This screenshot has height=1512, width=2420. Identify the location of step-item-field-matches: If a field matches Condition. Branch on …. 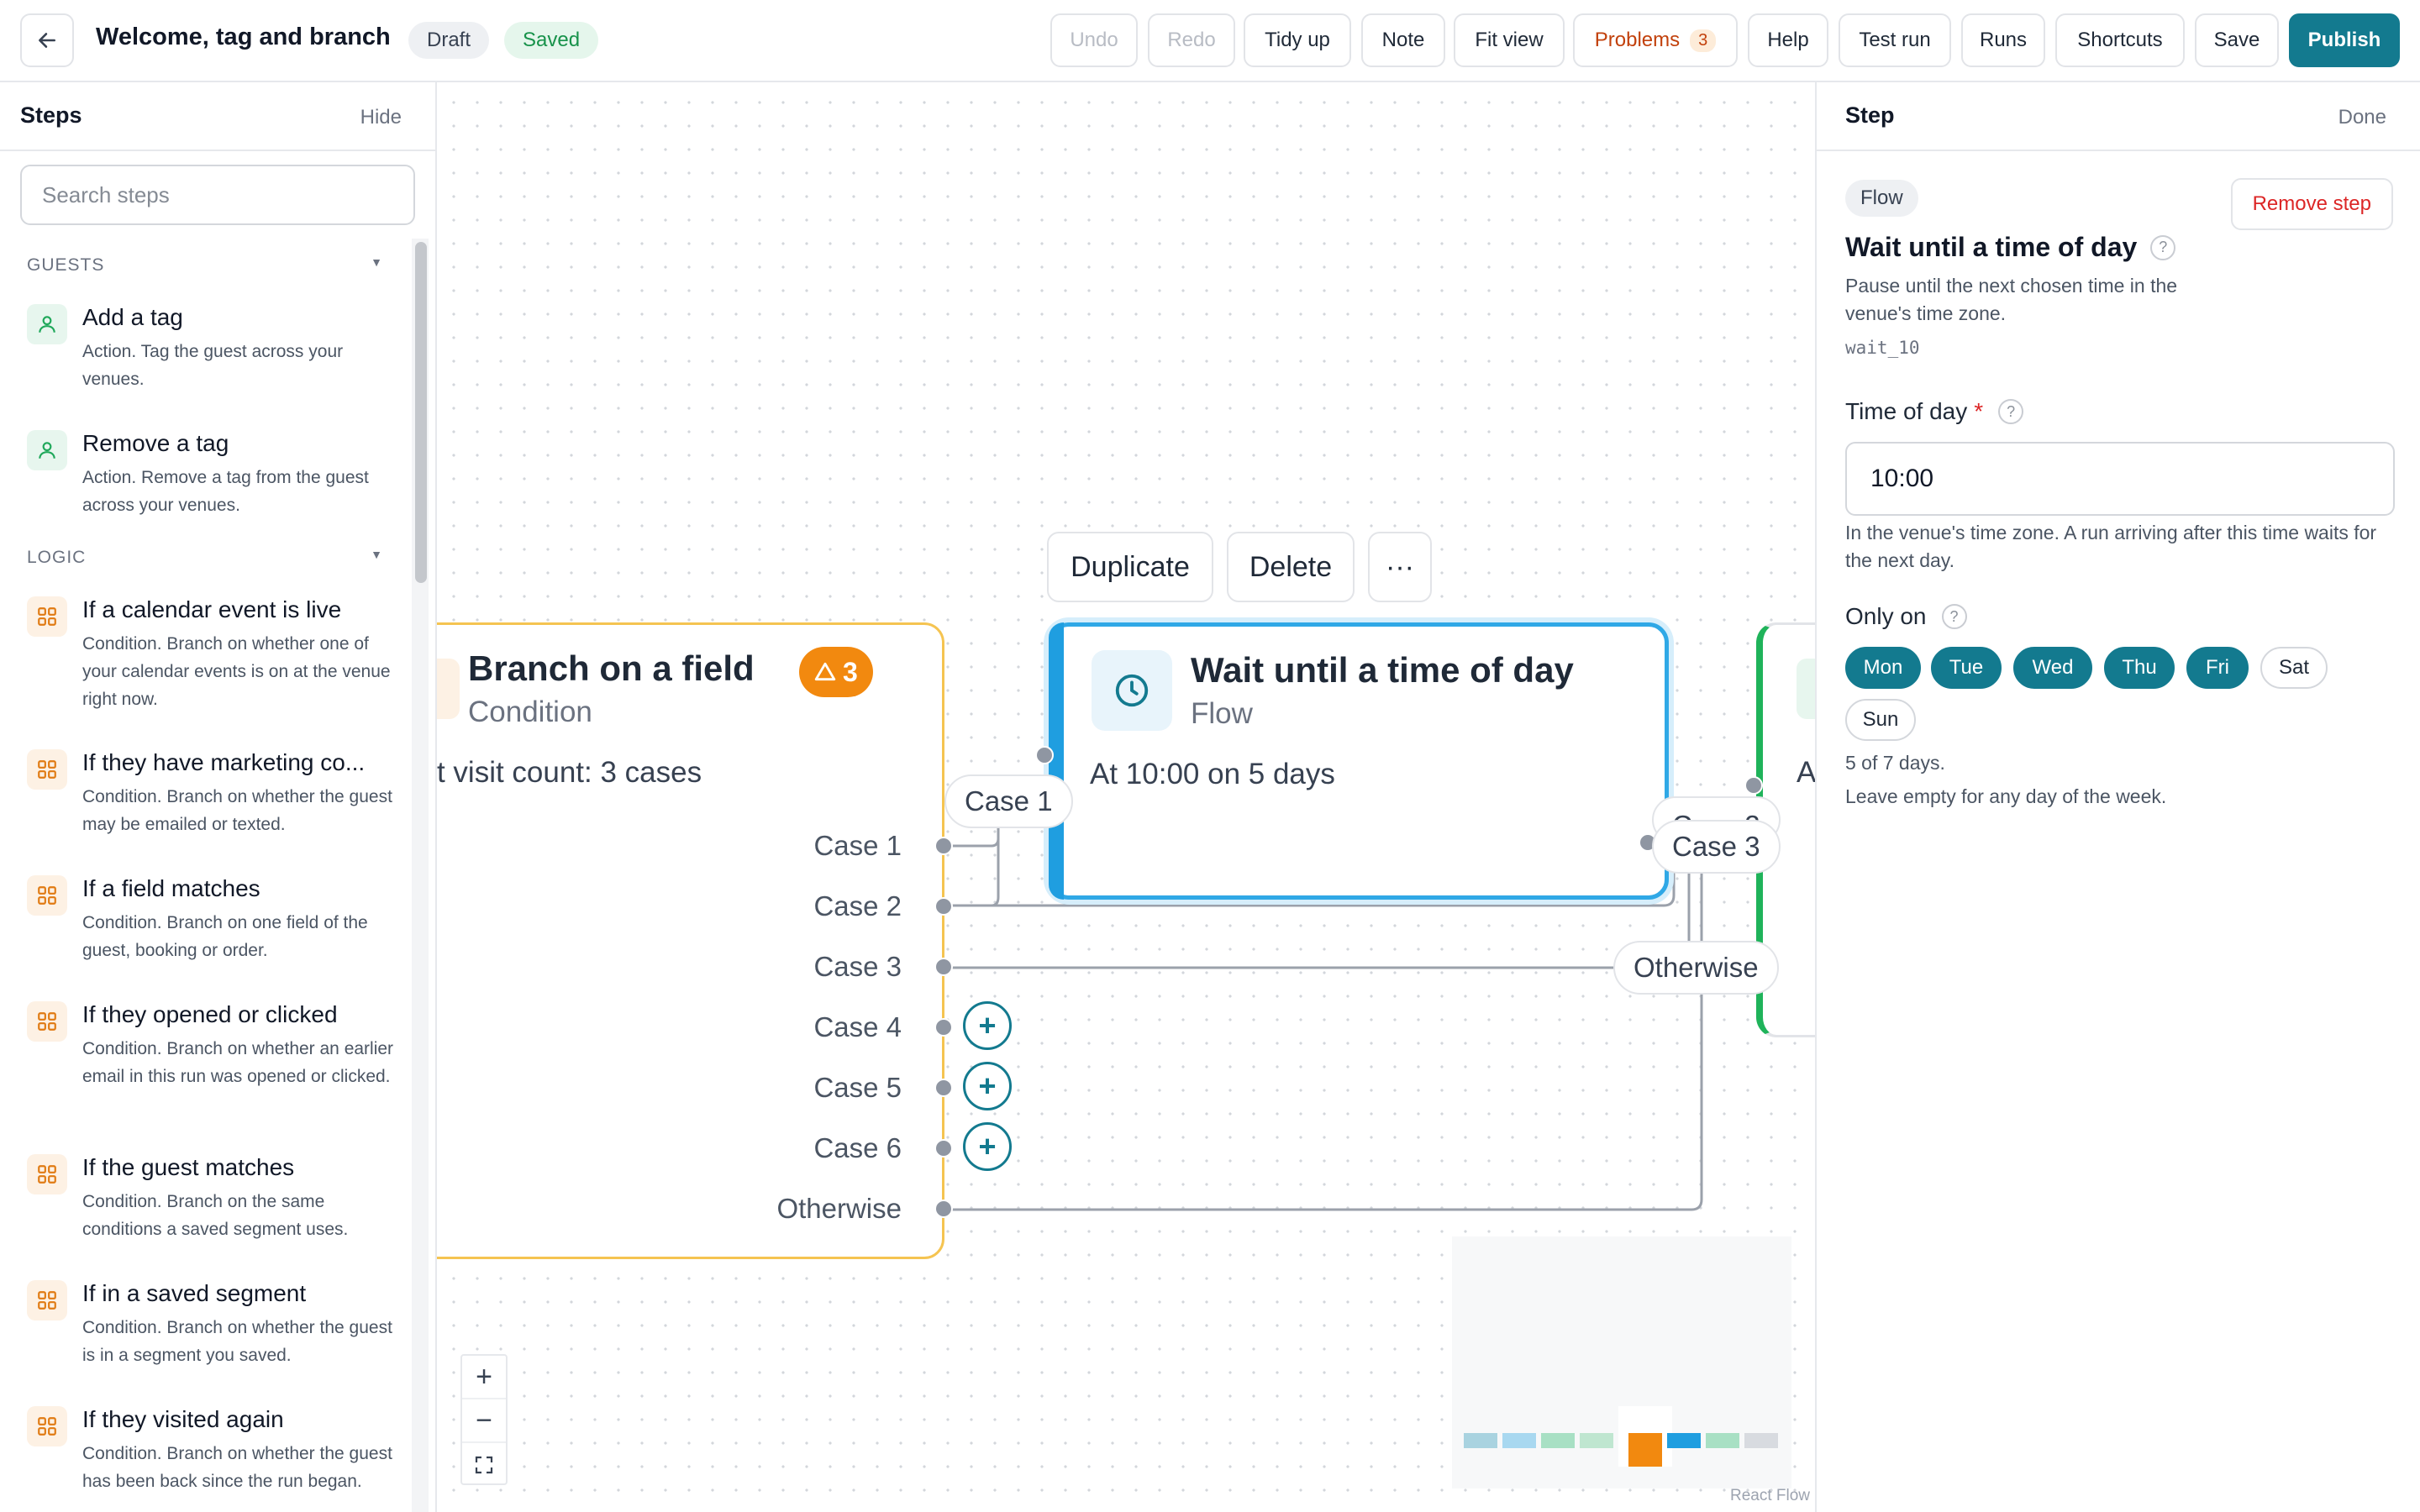
(207, 934).